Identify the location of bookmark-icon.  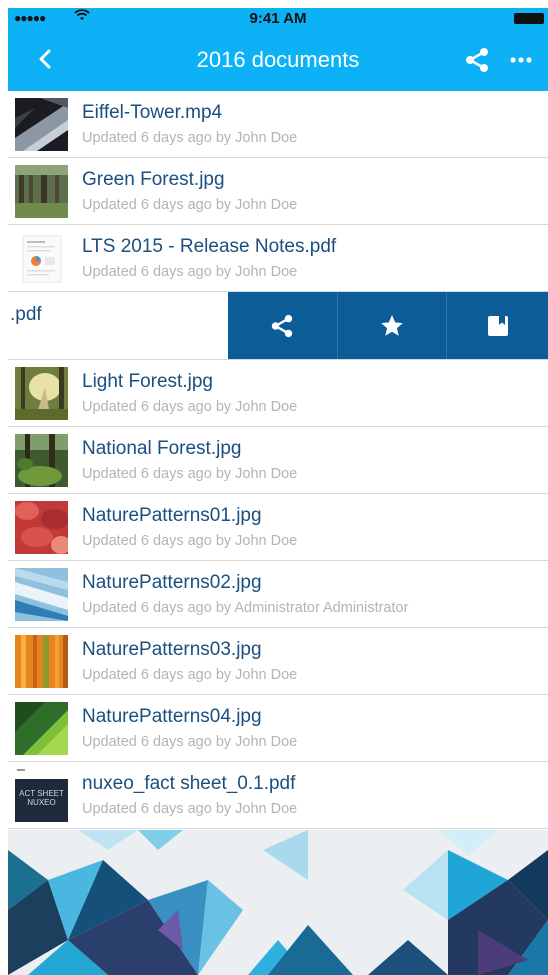
(498, 325).